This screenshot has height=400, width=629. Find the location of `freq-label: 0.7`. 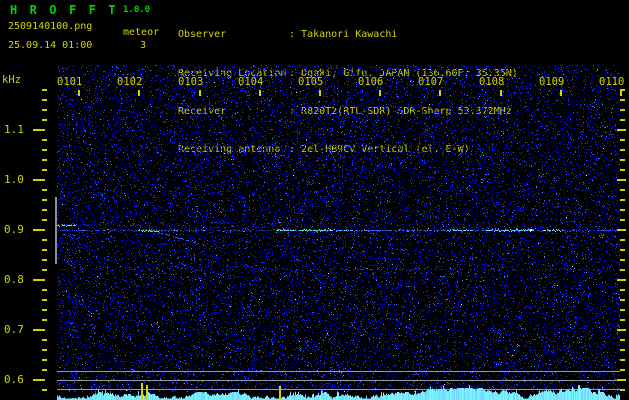

freq-label: 0.7 is located at coordinates (14, 329).